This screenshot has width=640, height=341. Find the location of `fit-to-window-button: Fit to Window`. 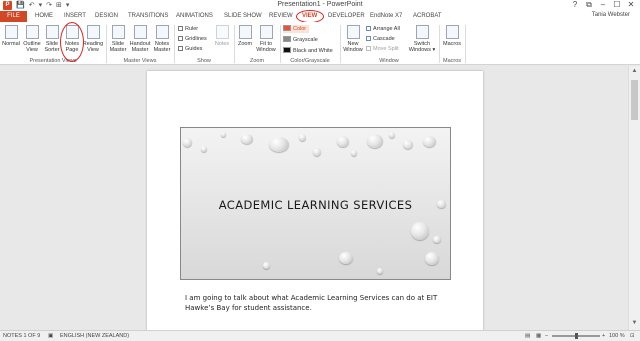

fit-to-window-button: Fit to Window is located at coordinates (266, 39).